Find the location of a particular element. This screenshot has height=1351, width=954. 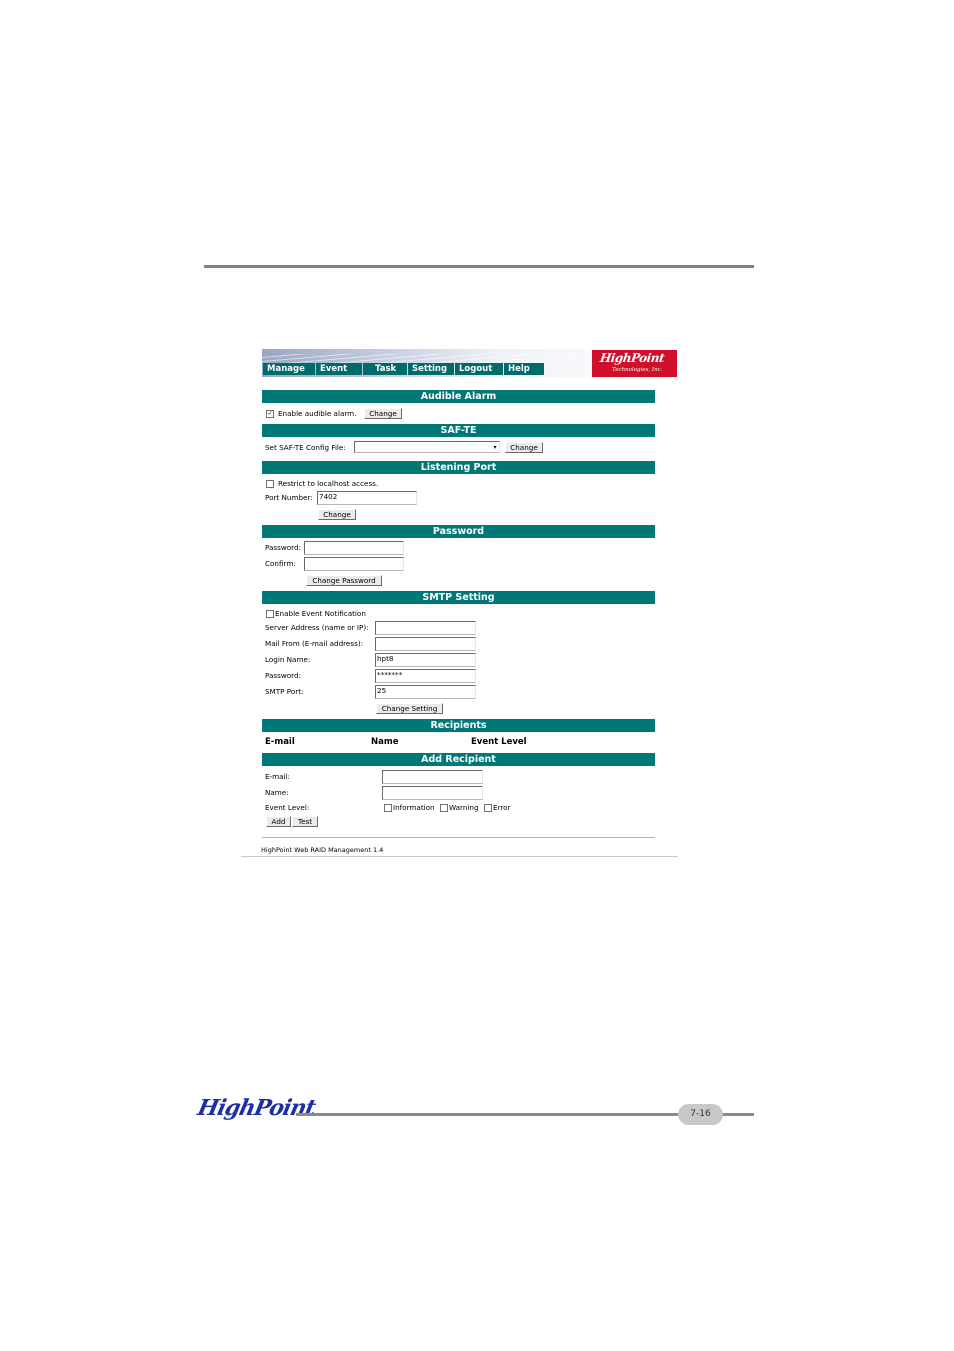

window-bottom-edge is located at coordinates (459, 856).